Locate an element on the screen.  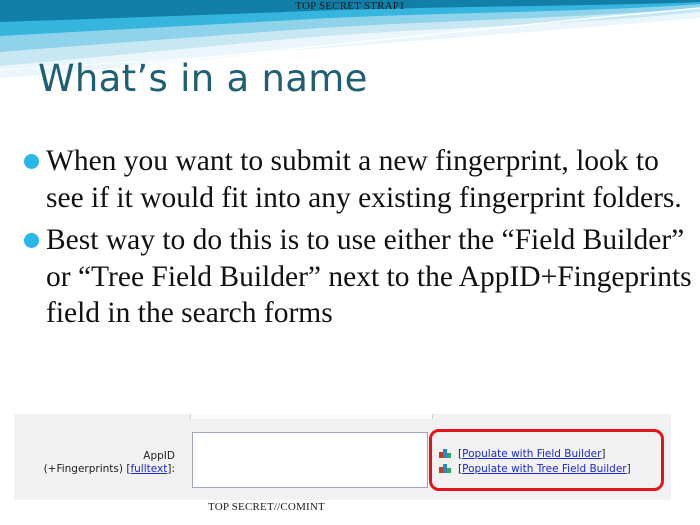
classification-banner-top: TOP SECRET STRAP1 is located at coordinates (350, 6).